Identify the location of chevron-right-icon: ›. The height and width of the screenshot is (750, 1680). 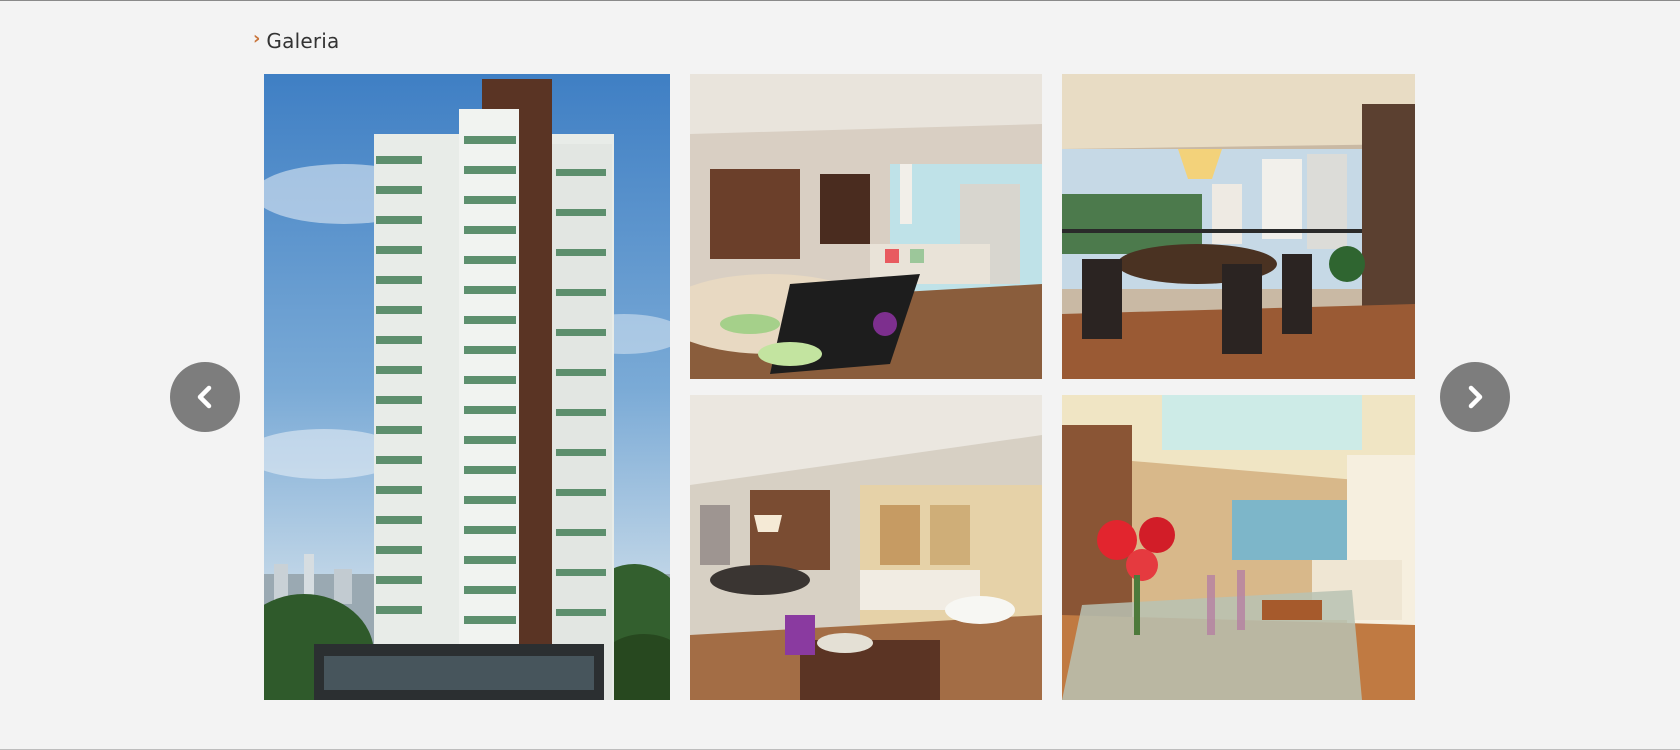
(257, 38).